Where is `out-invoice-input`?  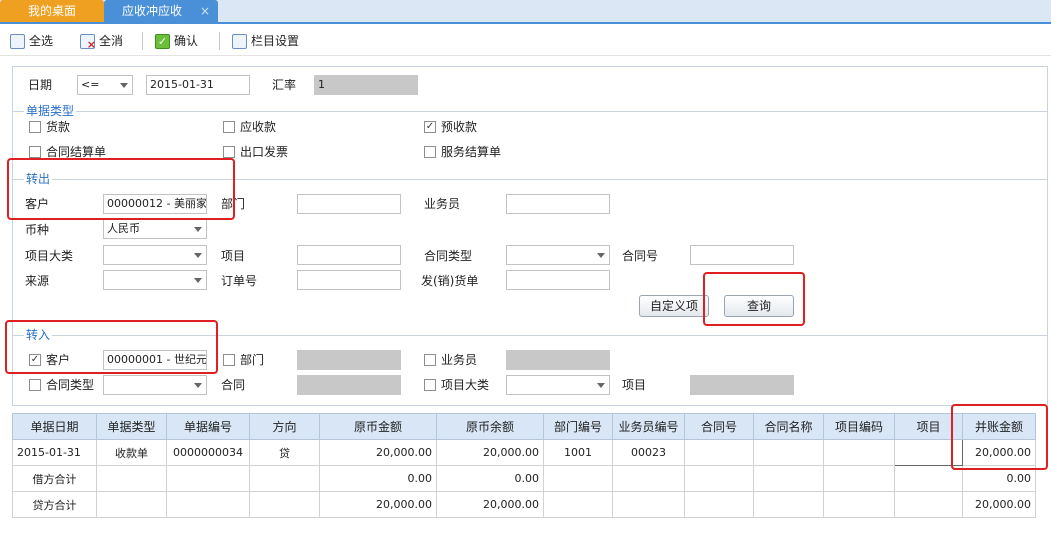
out-invoice-input is located at coordinates (558, 280).